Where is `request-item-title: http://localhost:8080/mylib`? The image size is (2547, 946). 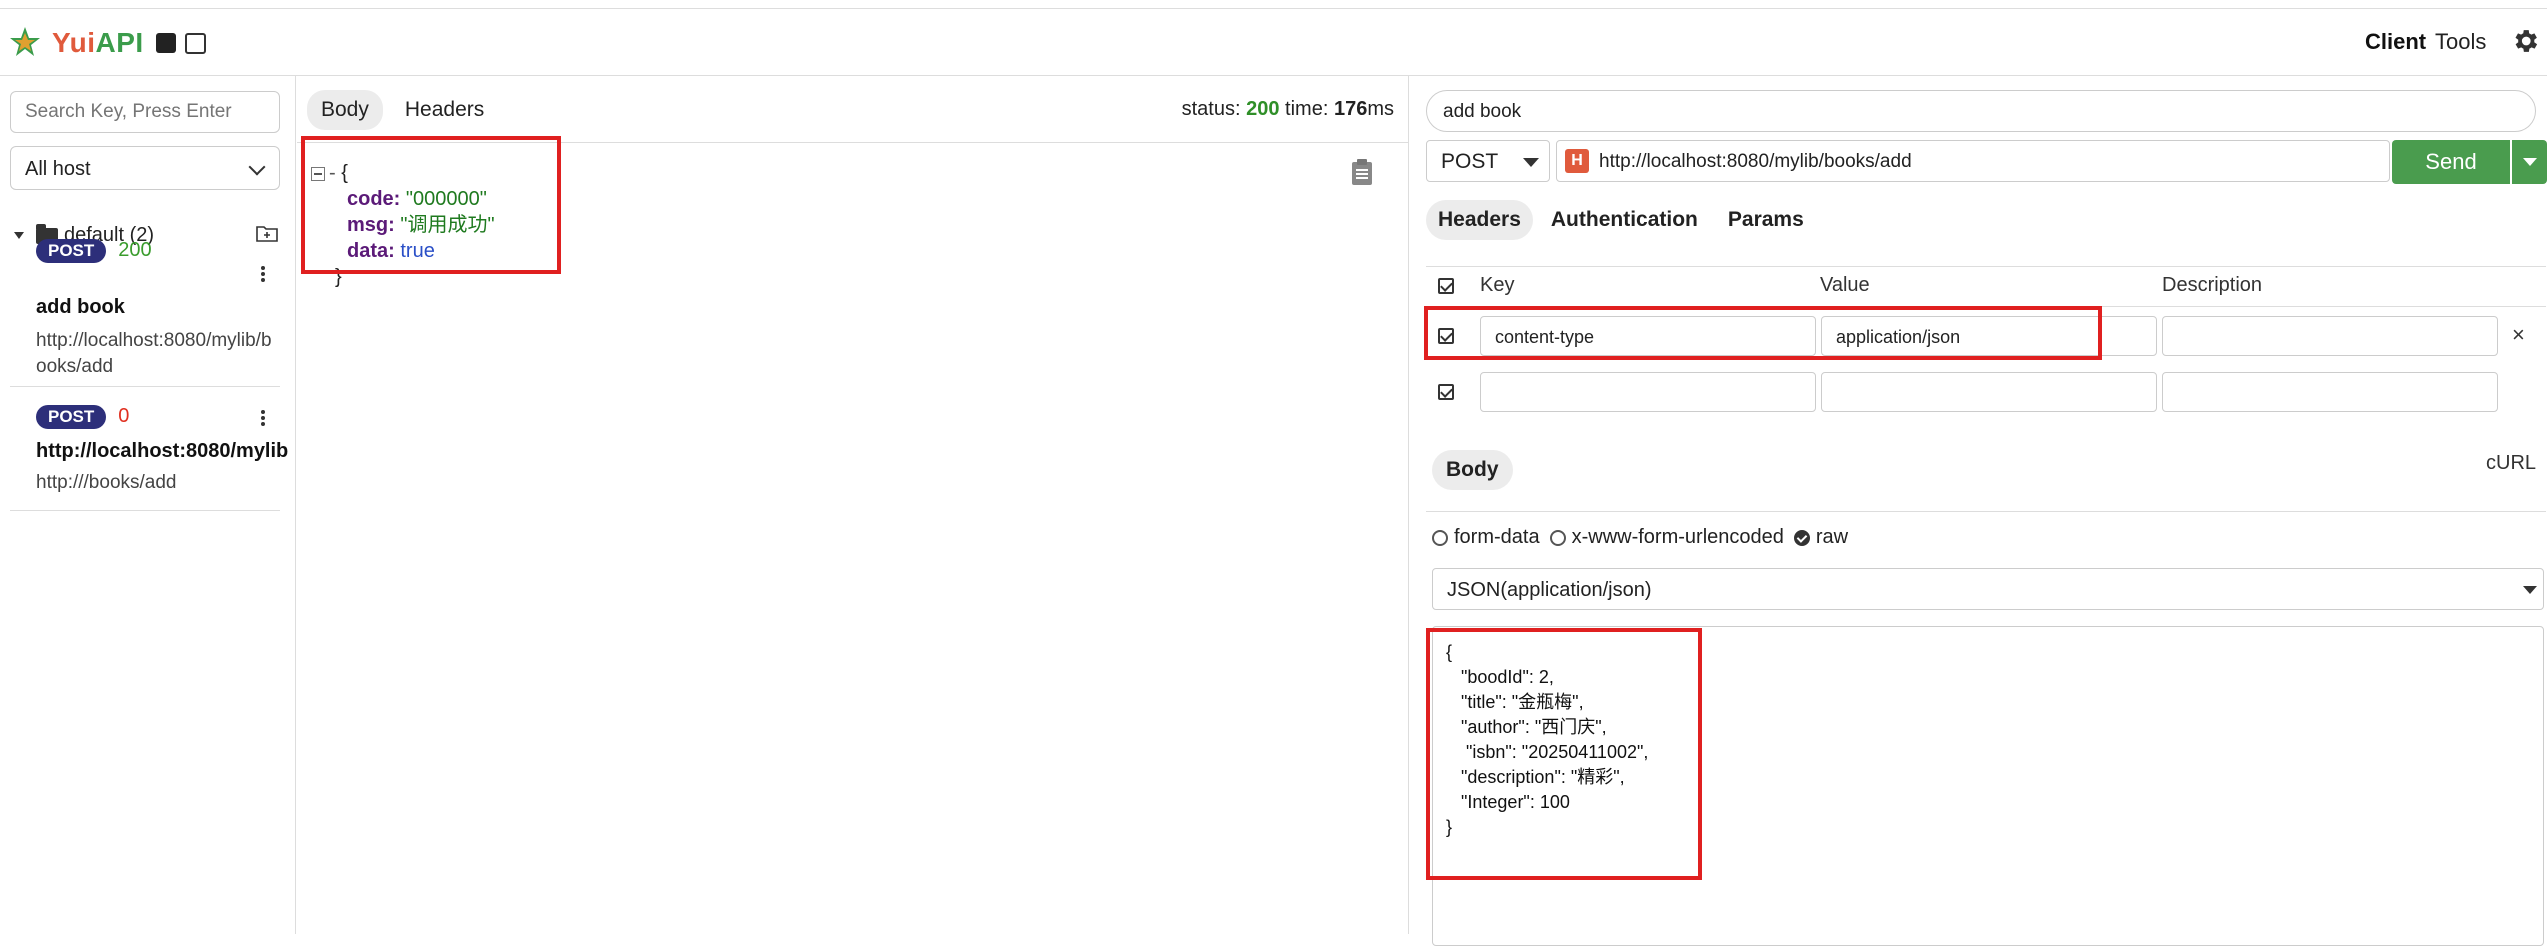
request-item-title: http://localhost:8080/mylib is located at coordinates (162, 451).